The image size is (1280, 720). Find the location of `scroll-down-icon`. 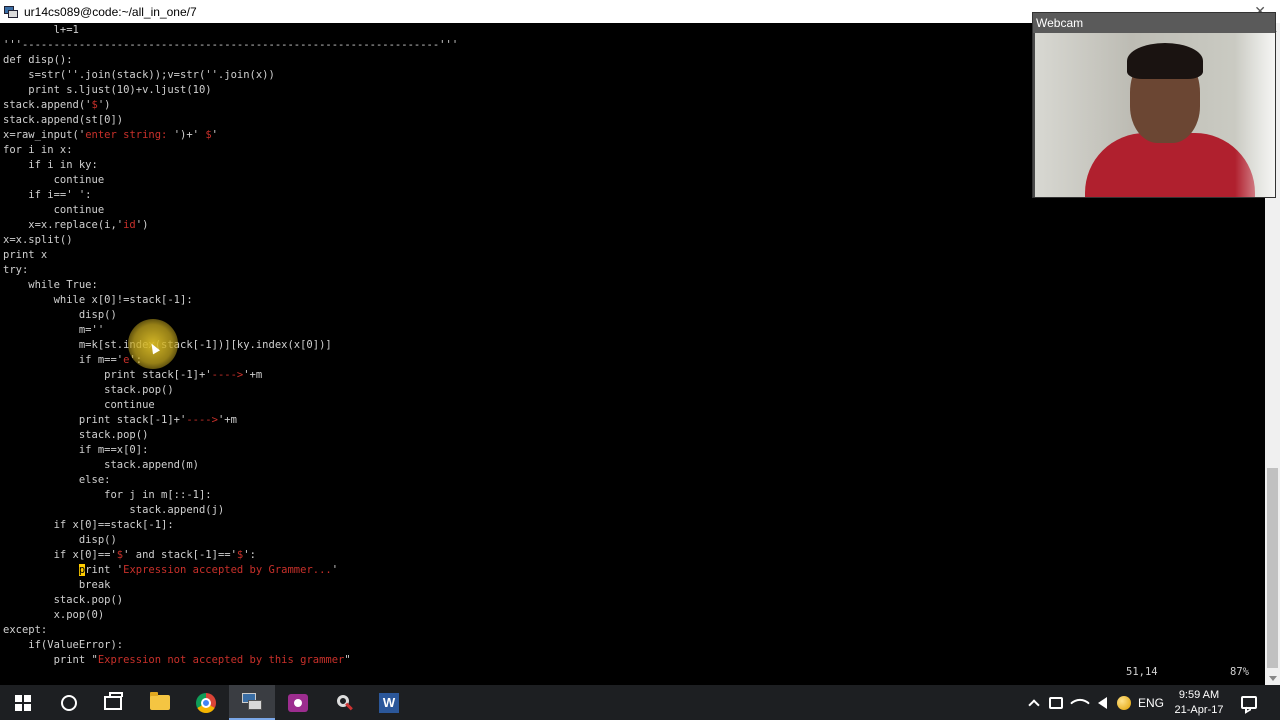

scroll-down-icon is located at coordinates (1273, 678).